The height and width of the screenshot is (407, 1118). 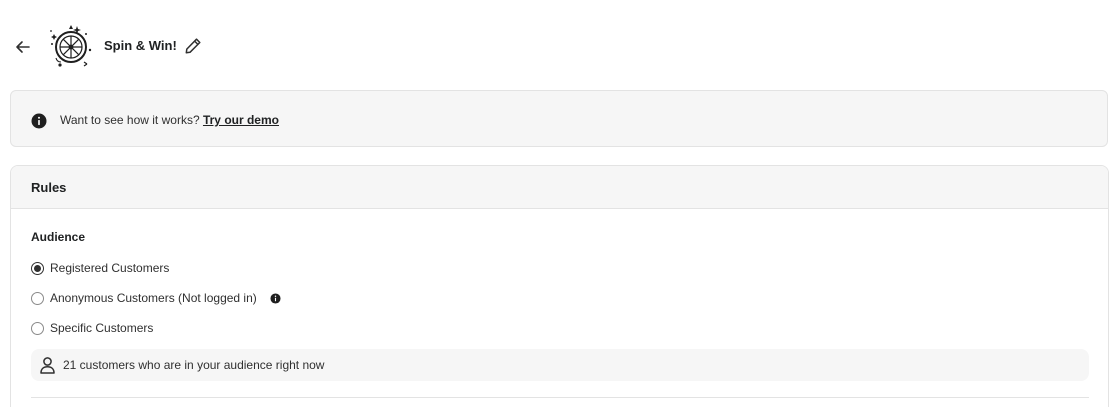 I want to click on radio-anonymous-customers: Anonymous Customers (Not logged in), so click(x=156, y=298).